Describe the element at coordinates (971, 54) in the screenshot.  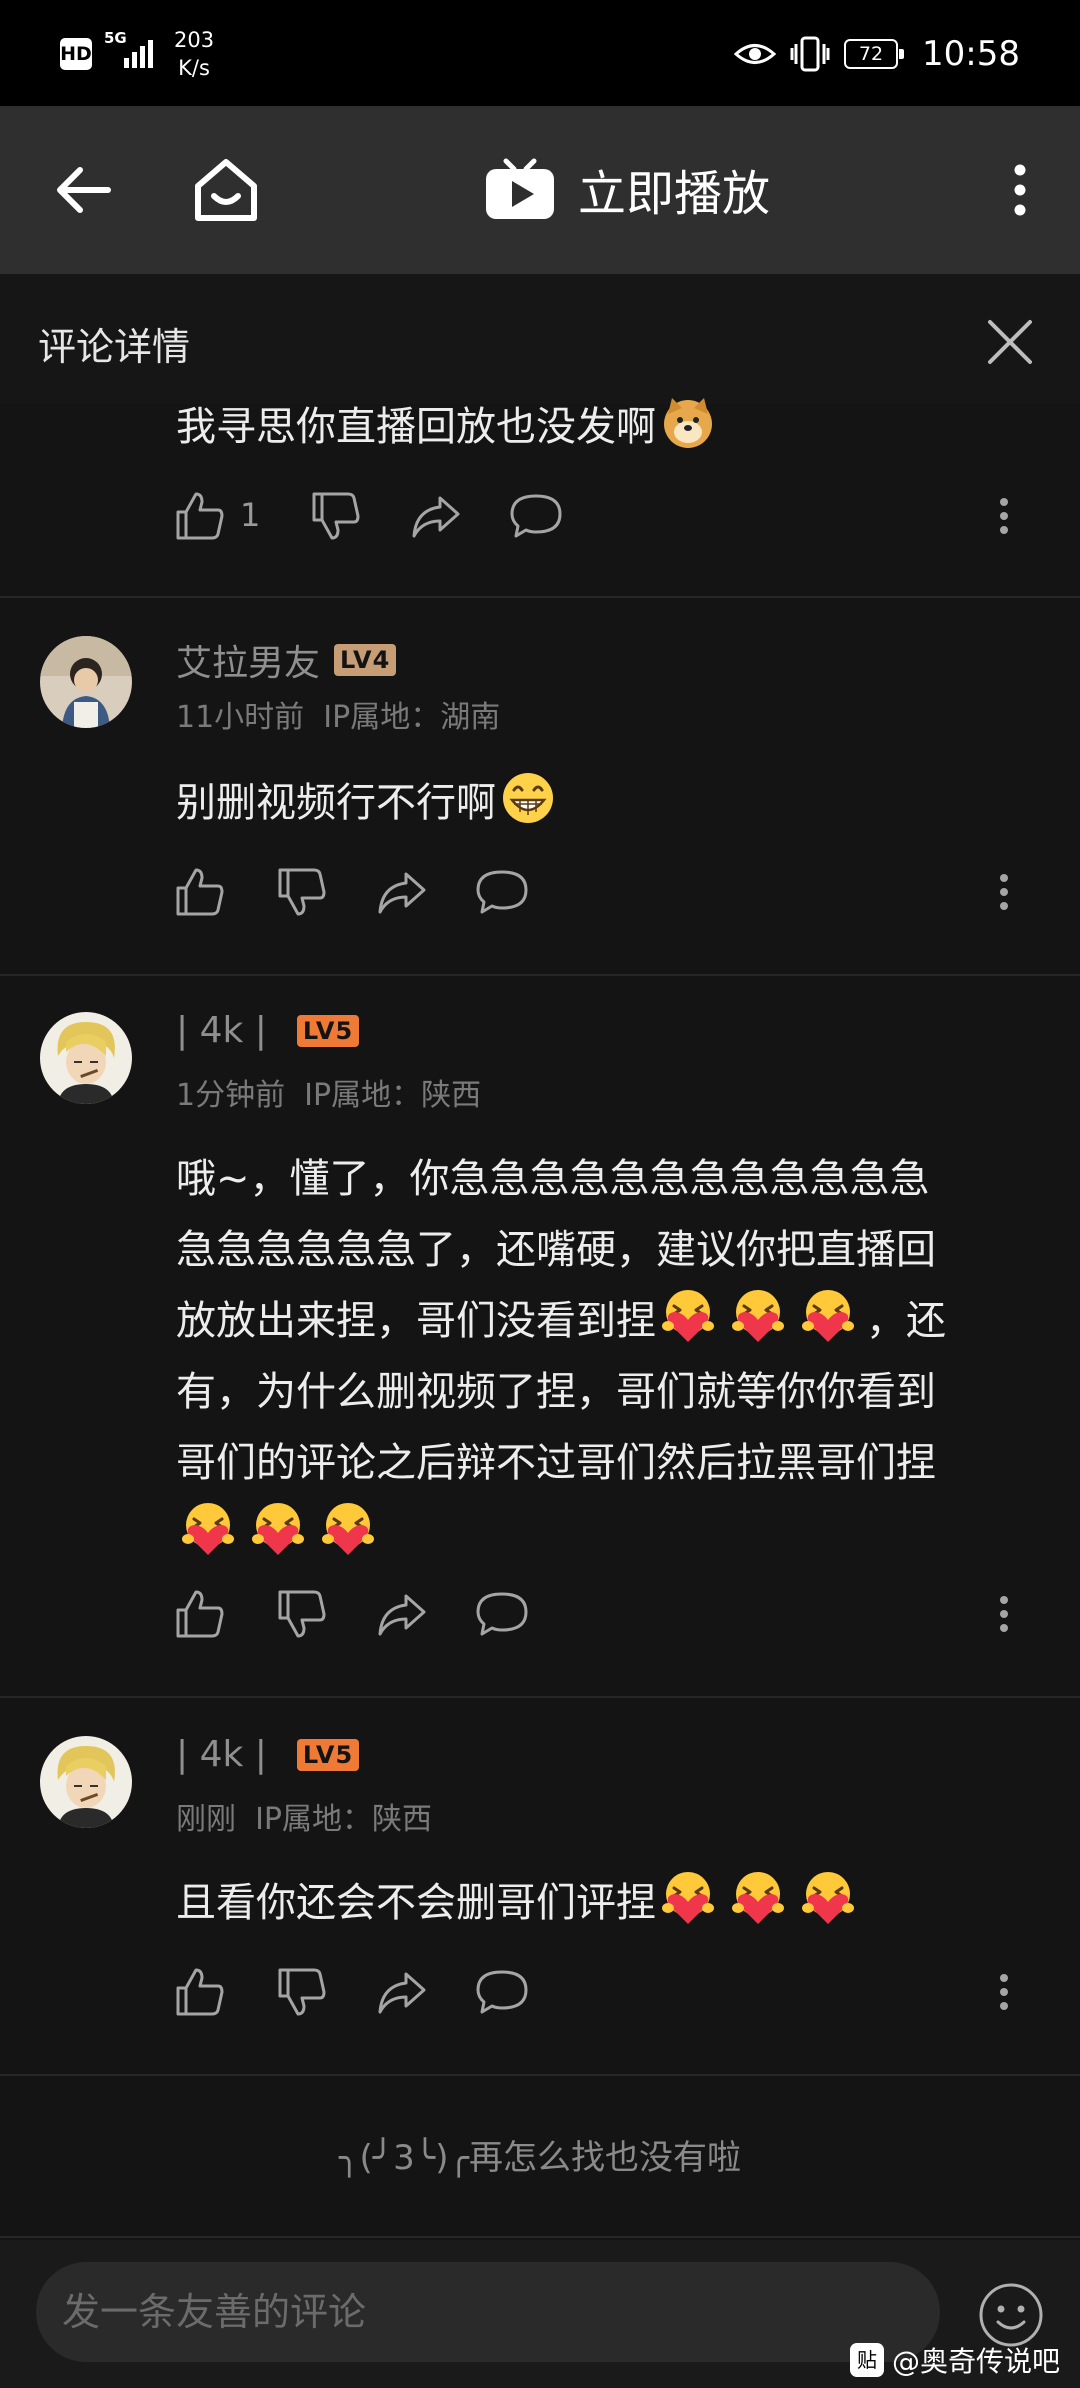
I see `clock: 10:58` at that location.